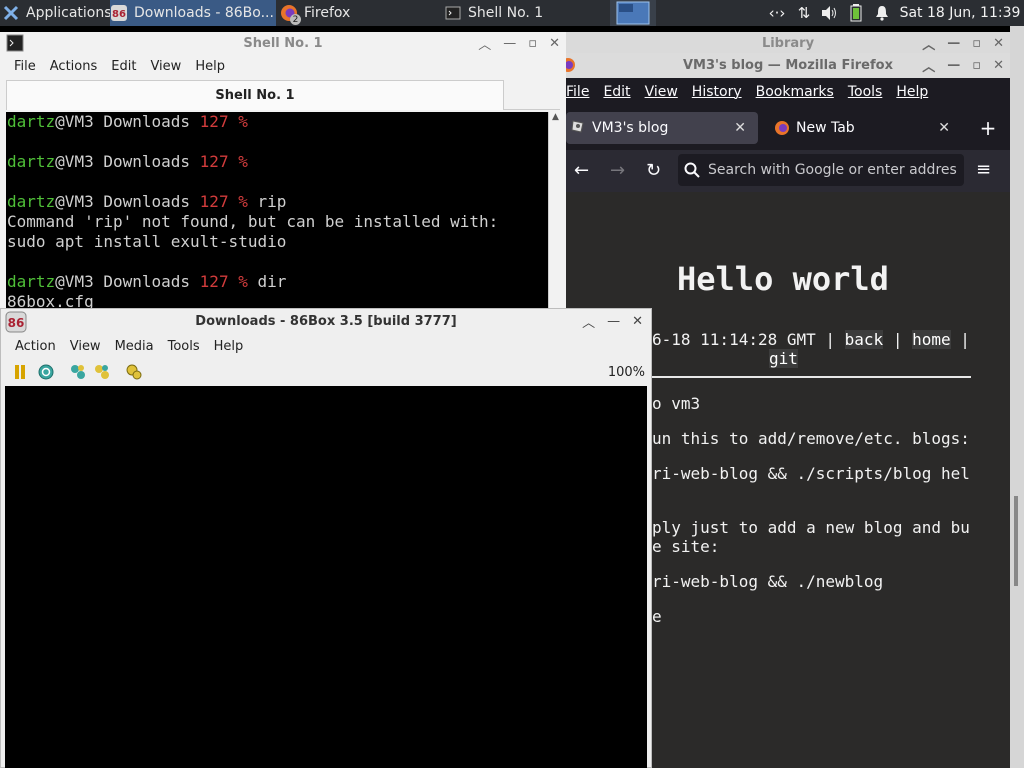 This screenshot has width=1024, height=768. Describe the element at coordinates (785, 65) in the screenshot. I see `firefox-titlebar: VM3's blog — Mozilla Firefox ︿ — ▫ ✕` at that location.